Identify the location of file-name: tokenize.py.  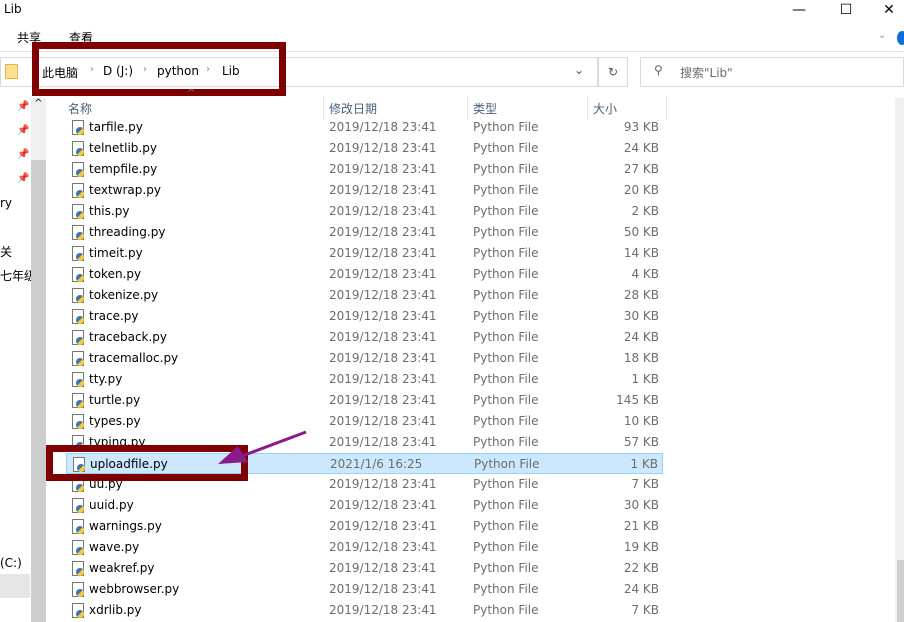
(124, 295).